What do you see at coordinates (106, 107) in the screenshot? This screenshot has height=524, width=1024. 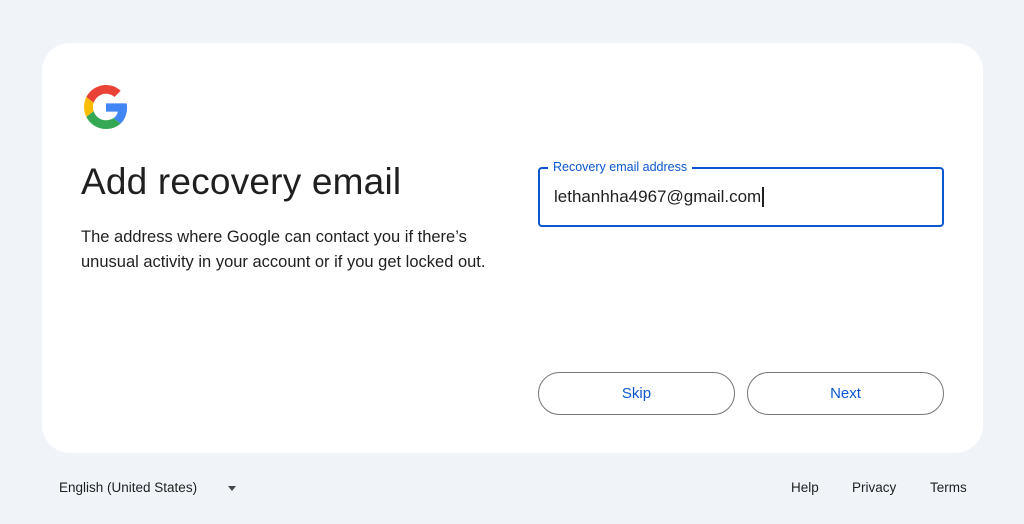 I see `google-g-logo-icon` at bounding box center [106, 107].